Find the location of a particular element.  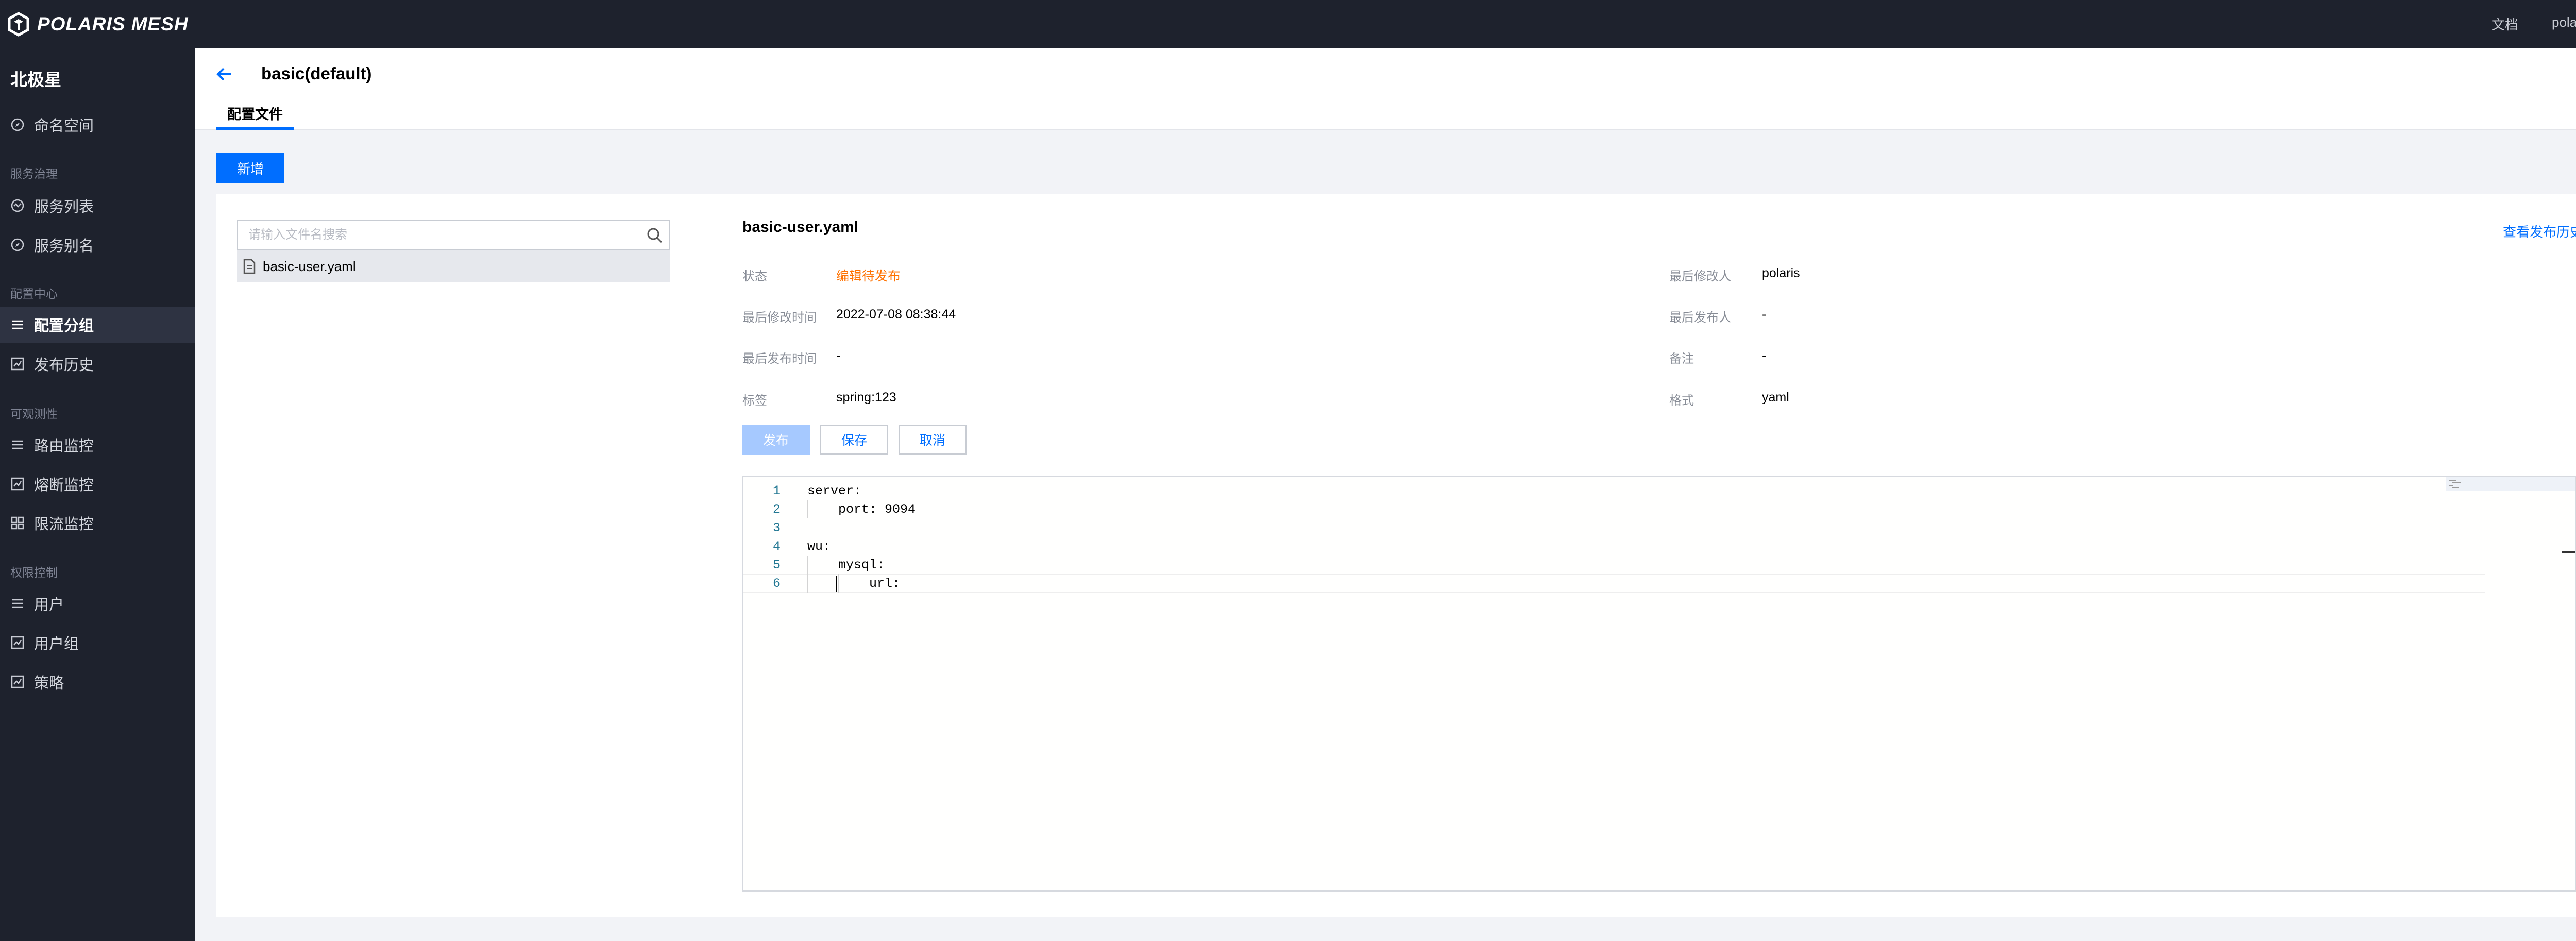

format-label: 格式 is located at coordinates (1681, 401).